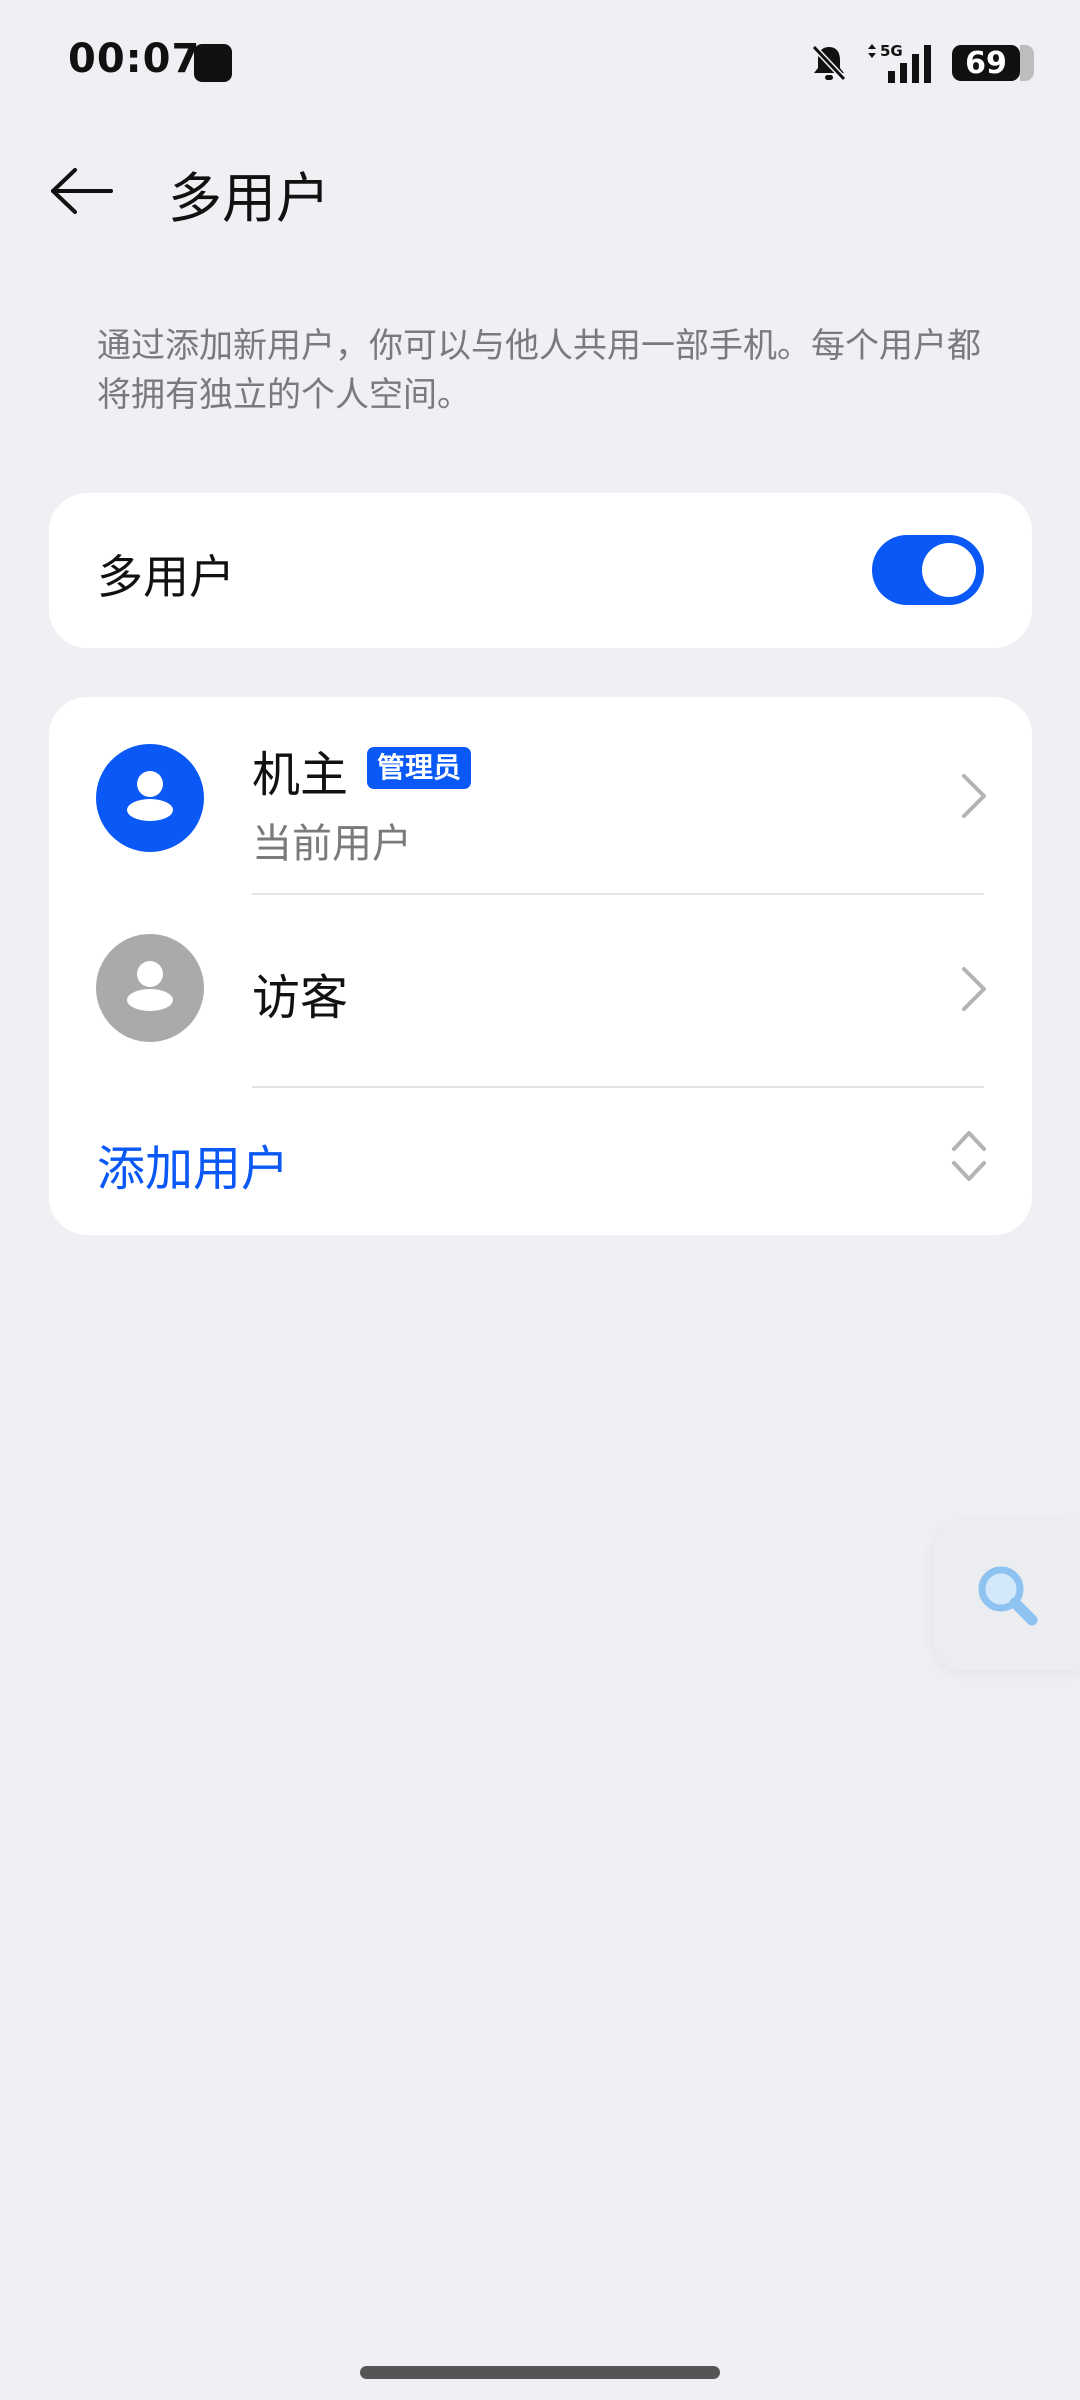 The image size is (1080, 2400). Describe the element at coordinates (539, 370) in the screenshot. I see `description-text: 通过添加新用户，你可以与他人共用一部手机。每个用户都将拥有独立的个人空间。` at that location.